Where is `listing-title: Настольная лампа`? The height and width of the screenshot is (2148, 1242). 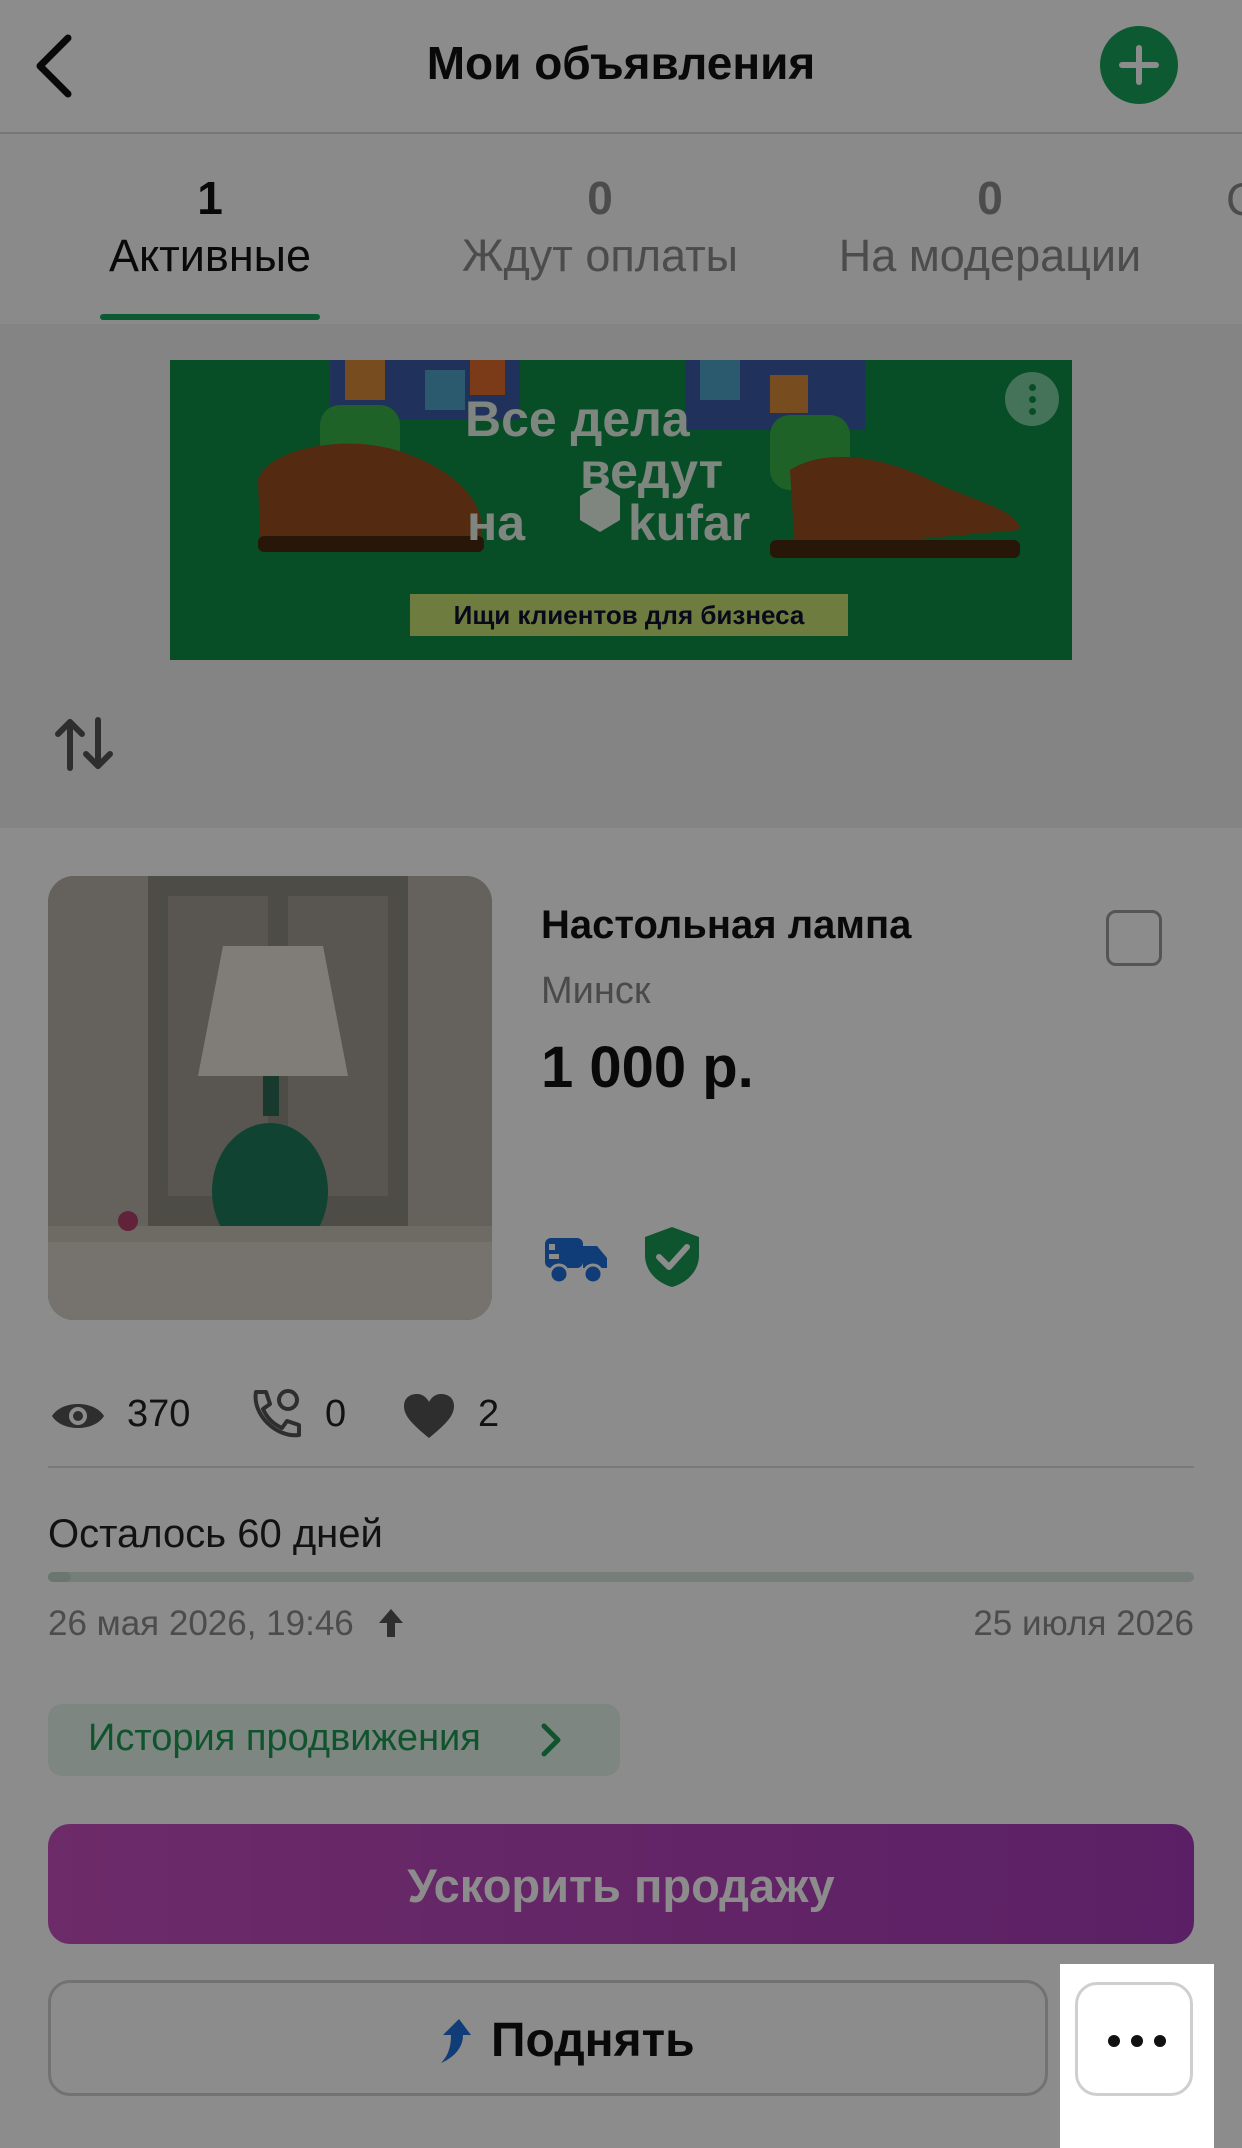
listing-title: Настольная лампа is located at coordinates (726, 925).